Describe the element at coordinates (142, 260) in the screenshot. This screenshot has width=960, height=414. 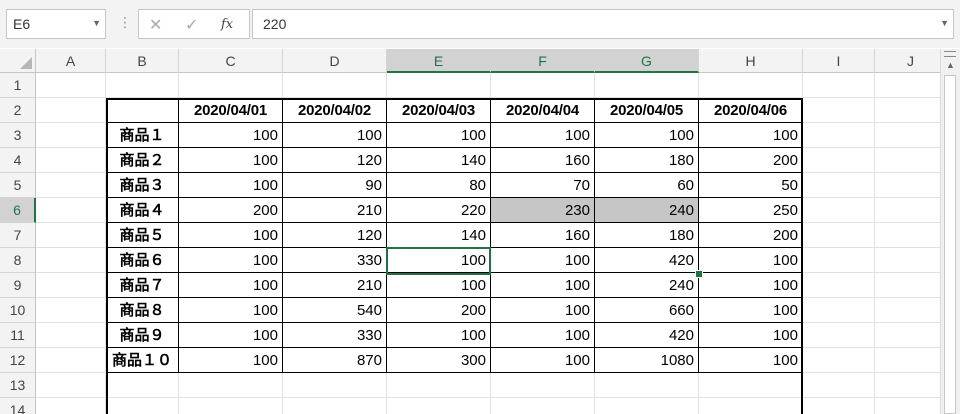
I see `row-label-cell: 商品６` at that location.